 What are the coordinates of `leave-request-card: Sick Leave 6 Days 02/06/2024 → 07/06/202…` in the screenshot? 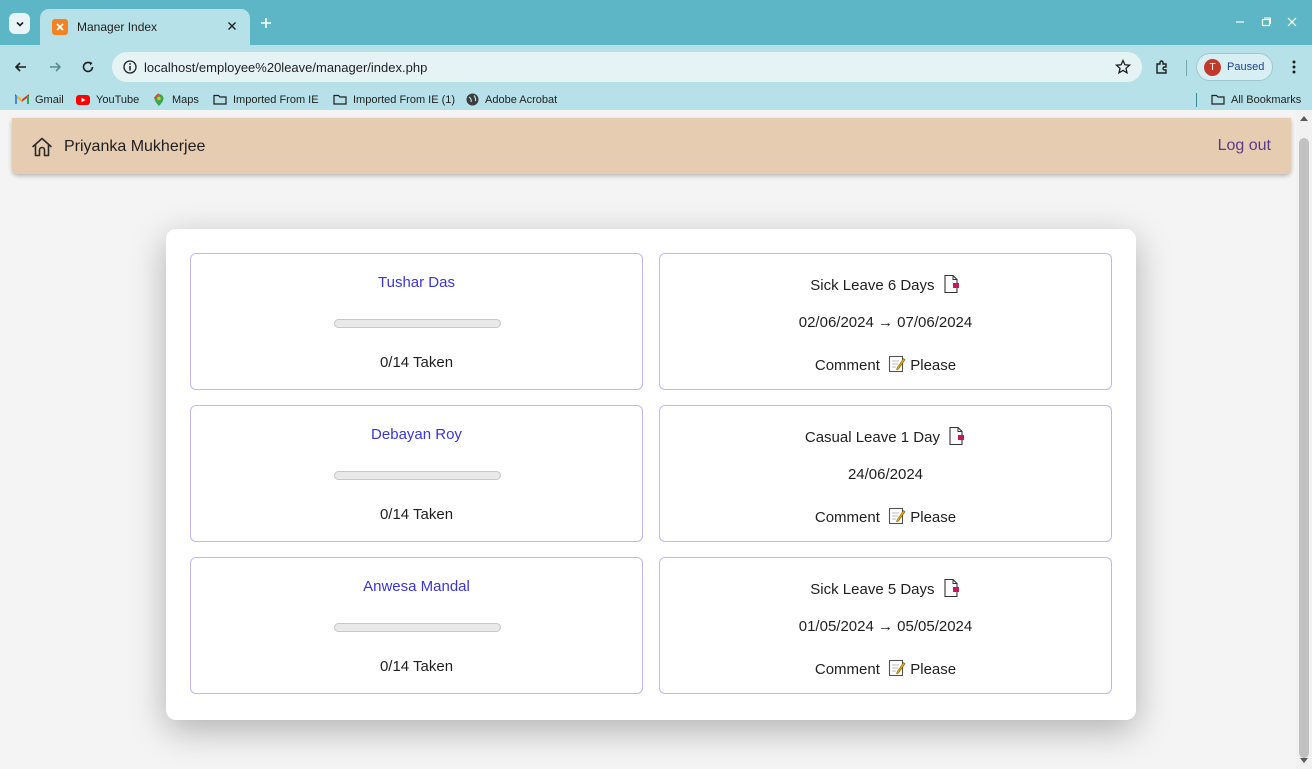 It's located at (885, 321).